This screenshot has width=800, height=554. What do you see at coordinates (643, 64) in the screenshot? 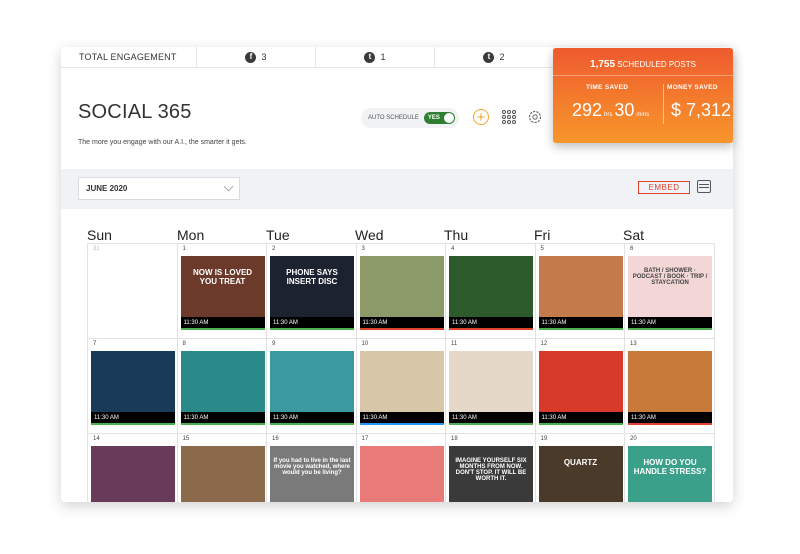
I see `scheduled-posts: 1,755 SCHEDULED POSTS` at bounding box center [643, 64].